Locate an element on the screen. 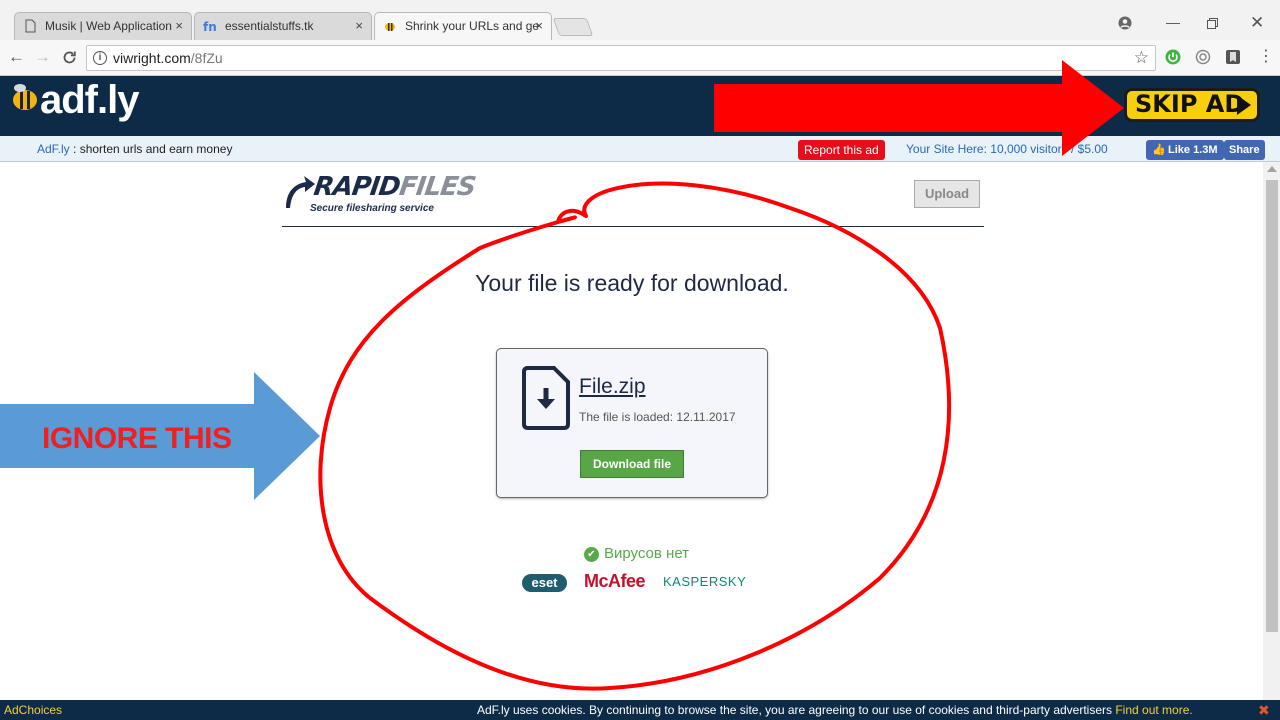  tab-essentialstuffs: fn essentialstuffs.tk × is located at coordinates (283, 26).